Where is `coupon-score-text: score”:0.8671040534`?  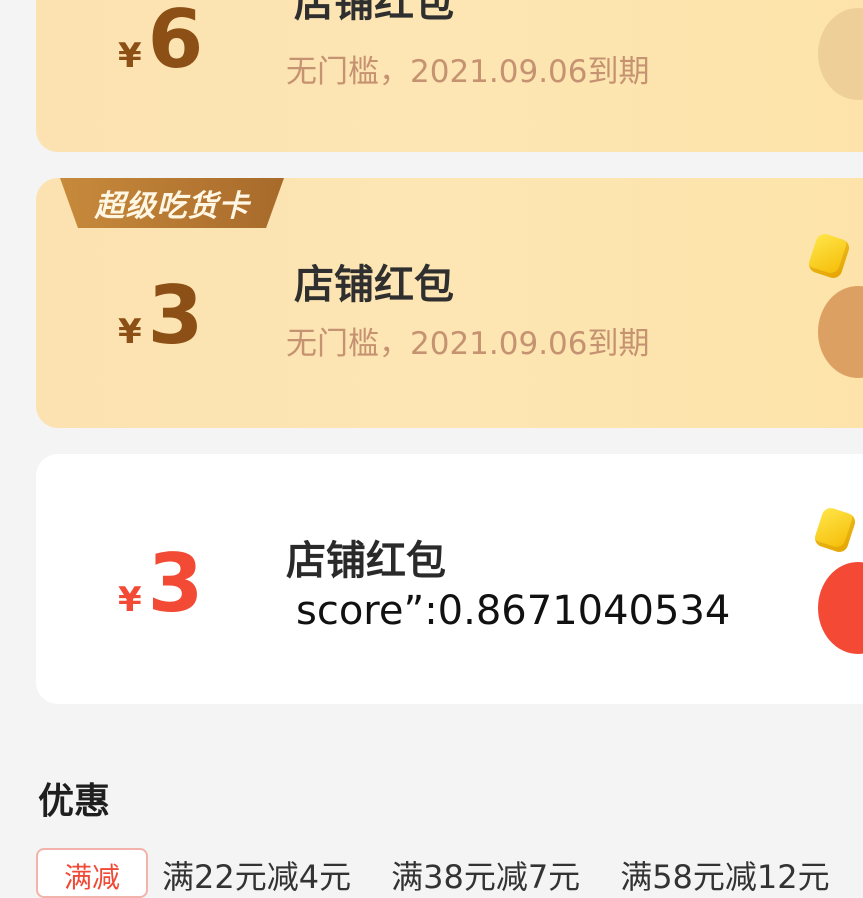 coupon-score-text: score”:0.8671040534 is located at coordinates (513, 611).